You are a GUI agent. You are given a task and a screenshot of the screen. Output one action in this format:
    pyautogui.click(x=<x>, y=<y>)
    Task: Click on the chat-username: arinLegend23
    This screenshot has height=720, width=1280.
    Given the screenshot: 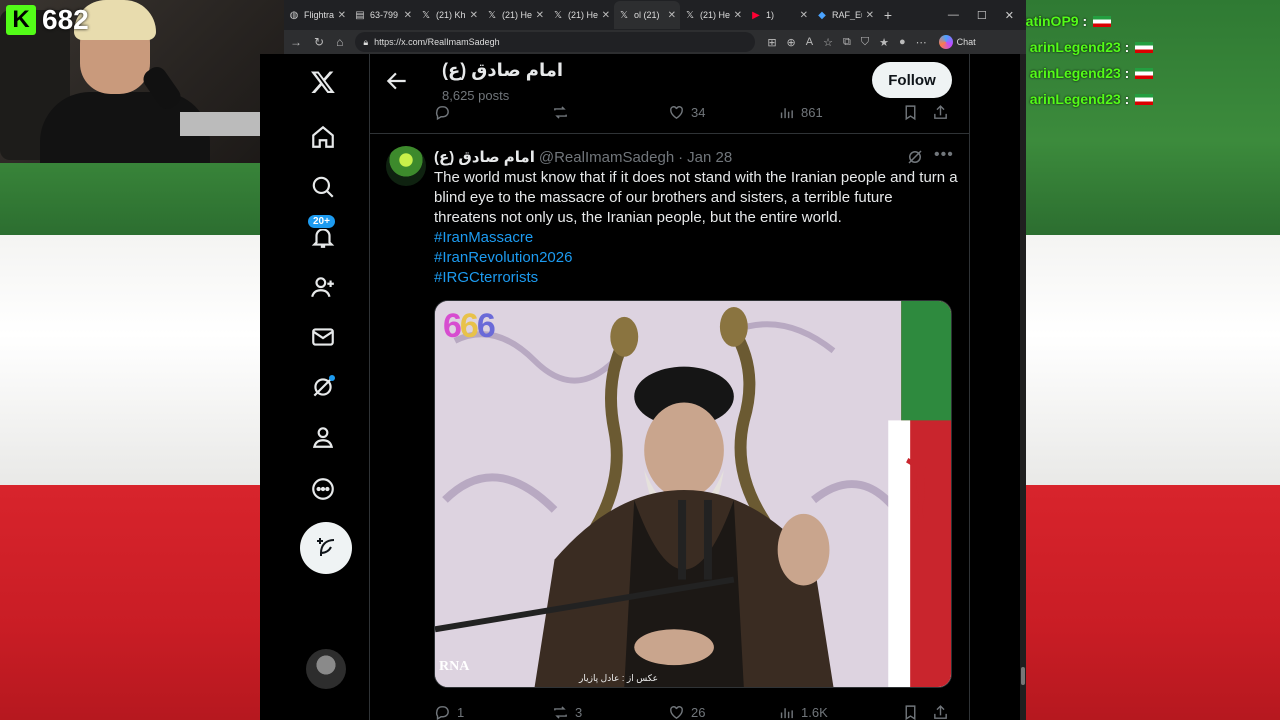 What is the action you would take?
    pyautogui.click(x=1075, y=47)
    